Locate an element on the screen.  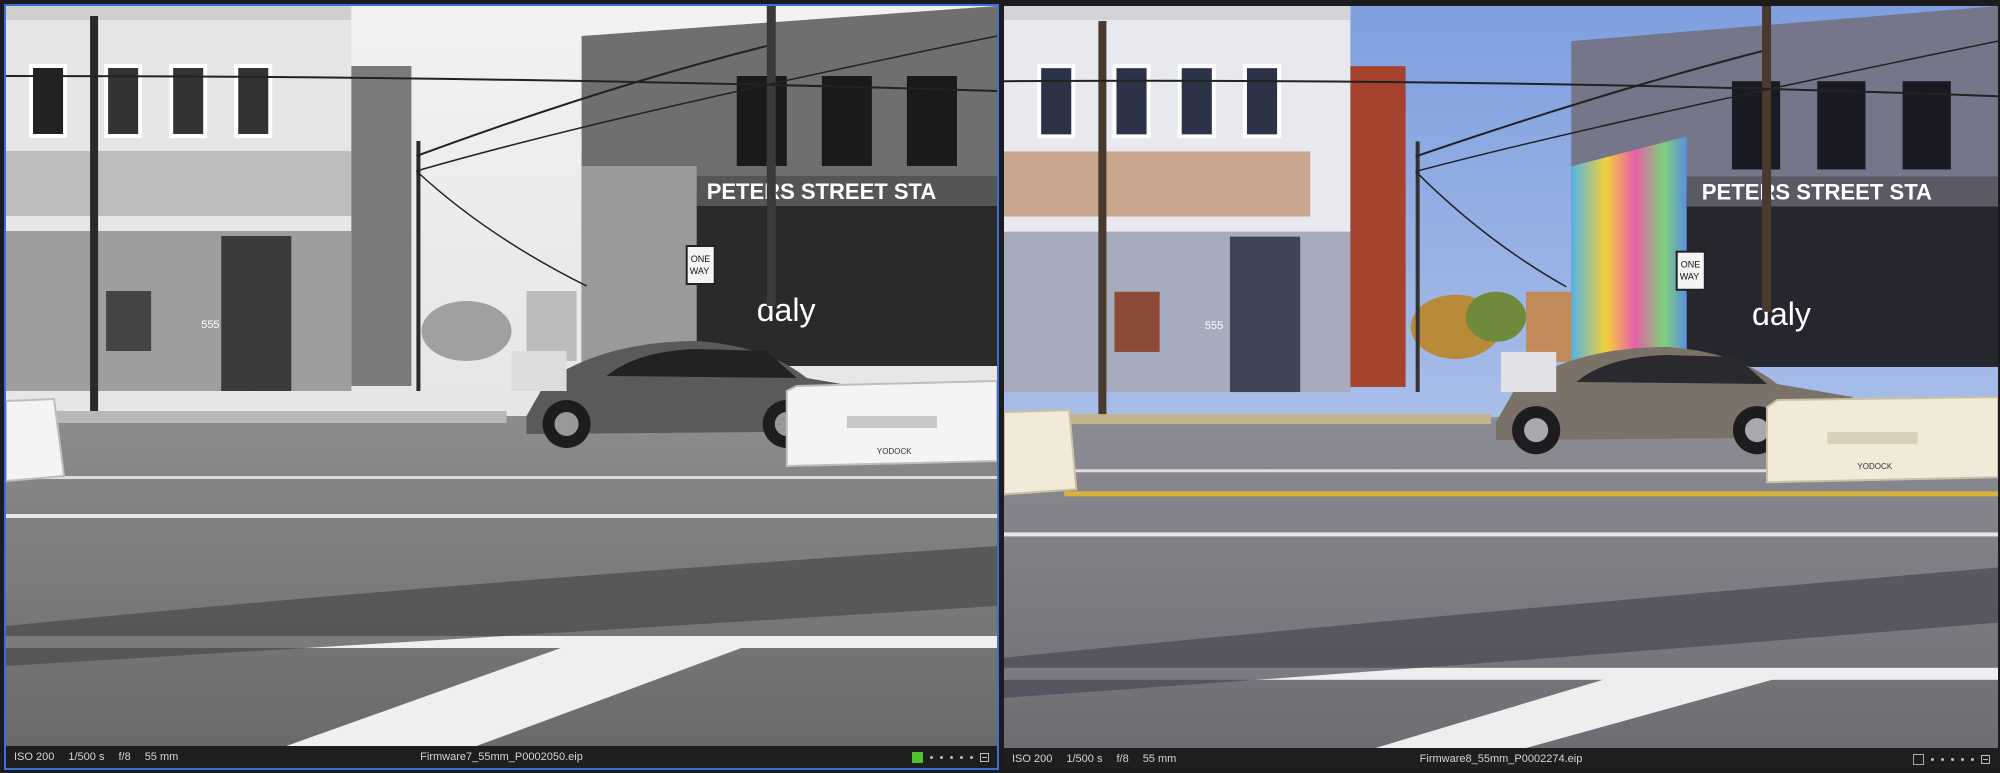
color-label-none is located at coordinates (1918, 759).